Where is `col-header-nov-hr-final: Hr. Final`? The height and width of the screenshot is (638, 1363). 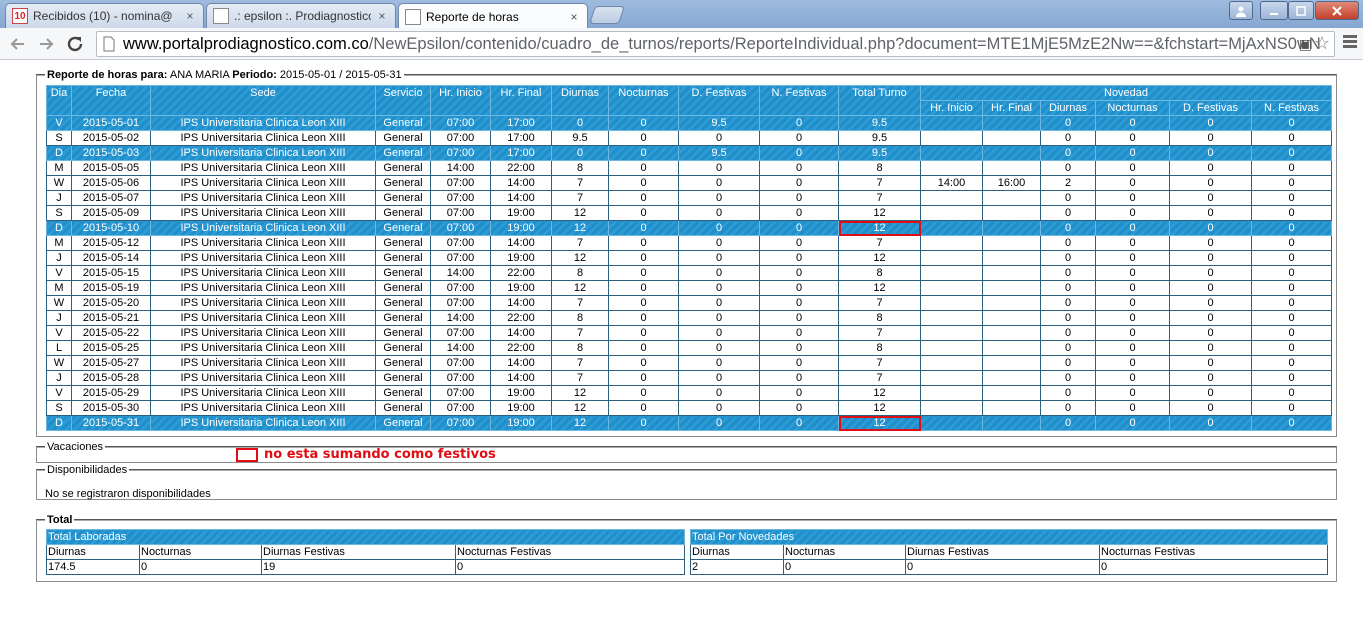 col-header-nov-hr-final: Hr. Final is located at coordinates (1011, 108).